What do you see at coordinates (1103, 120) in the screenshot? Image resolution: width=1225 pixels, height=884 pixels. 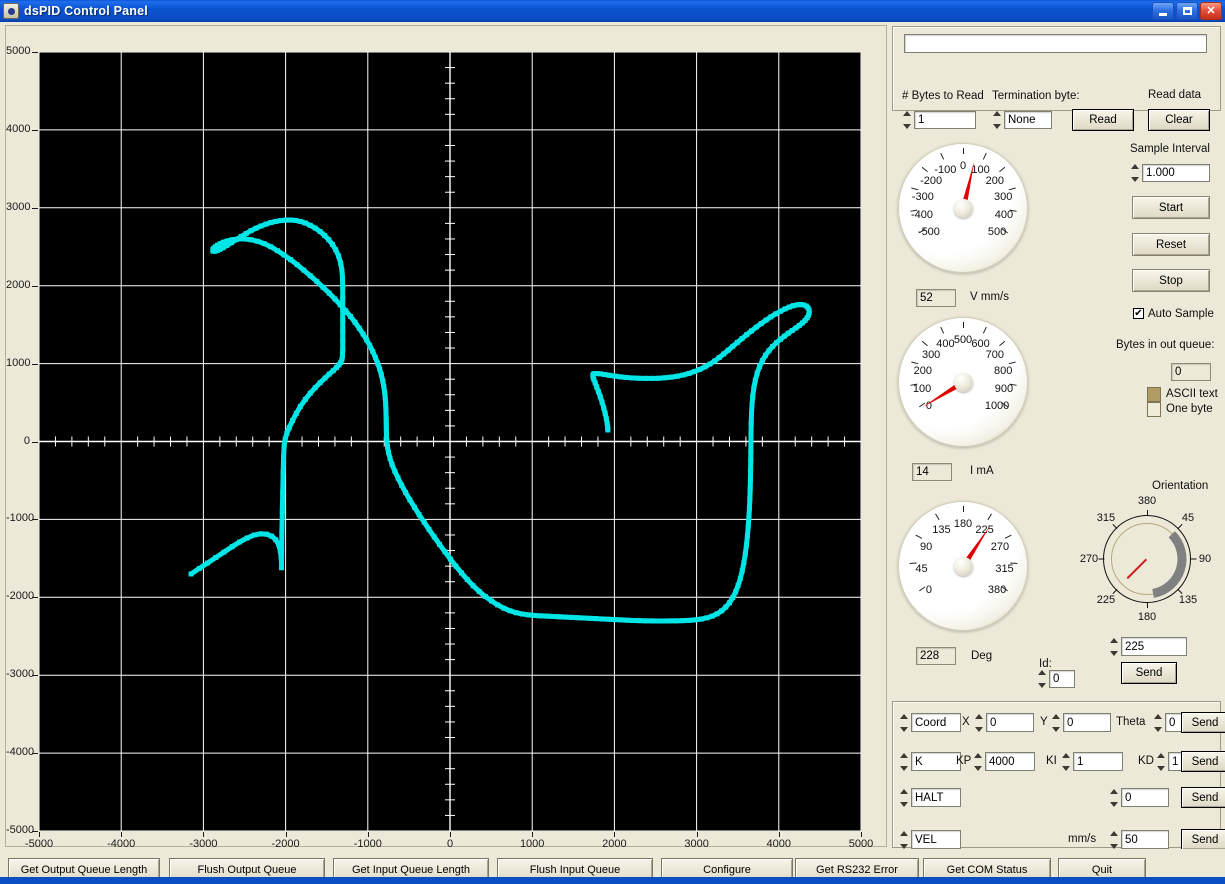 I see `read-button: Read` at bounding box center [1103, 120].